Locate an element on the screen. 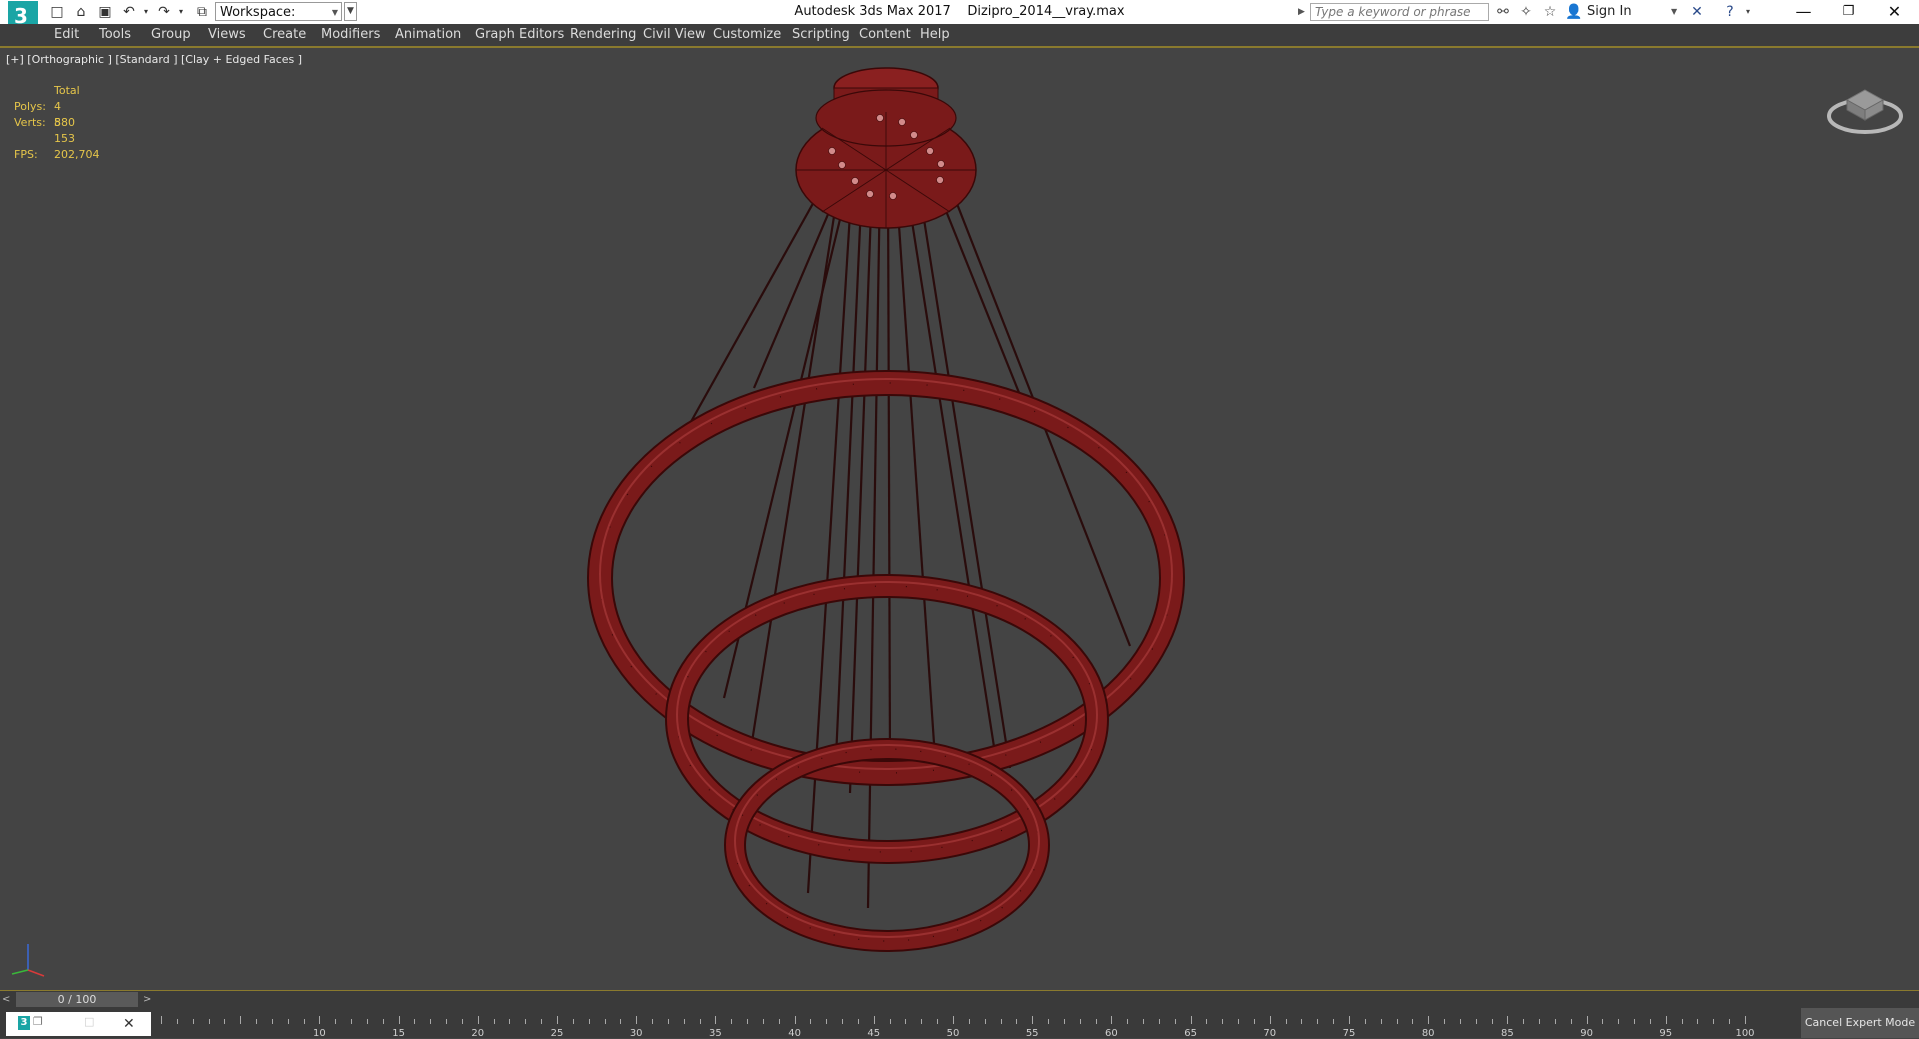  undo-icon: ↶ is located at coordinates (129, 12).